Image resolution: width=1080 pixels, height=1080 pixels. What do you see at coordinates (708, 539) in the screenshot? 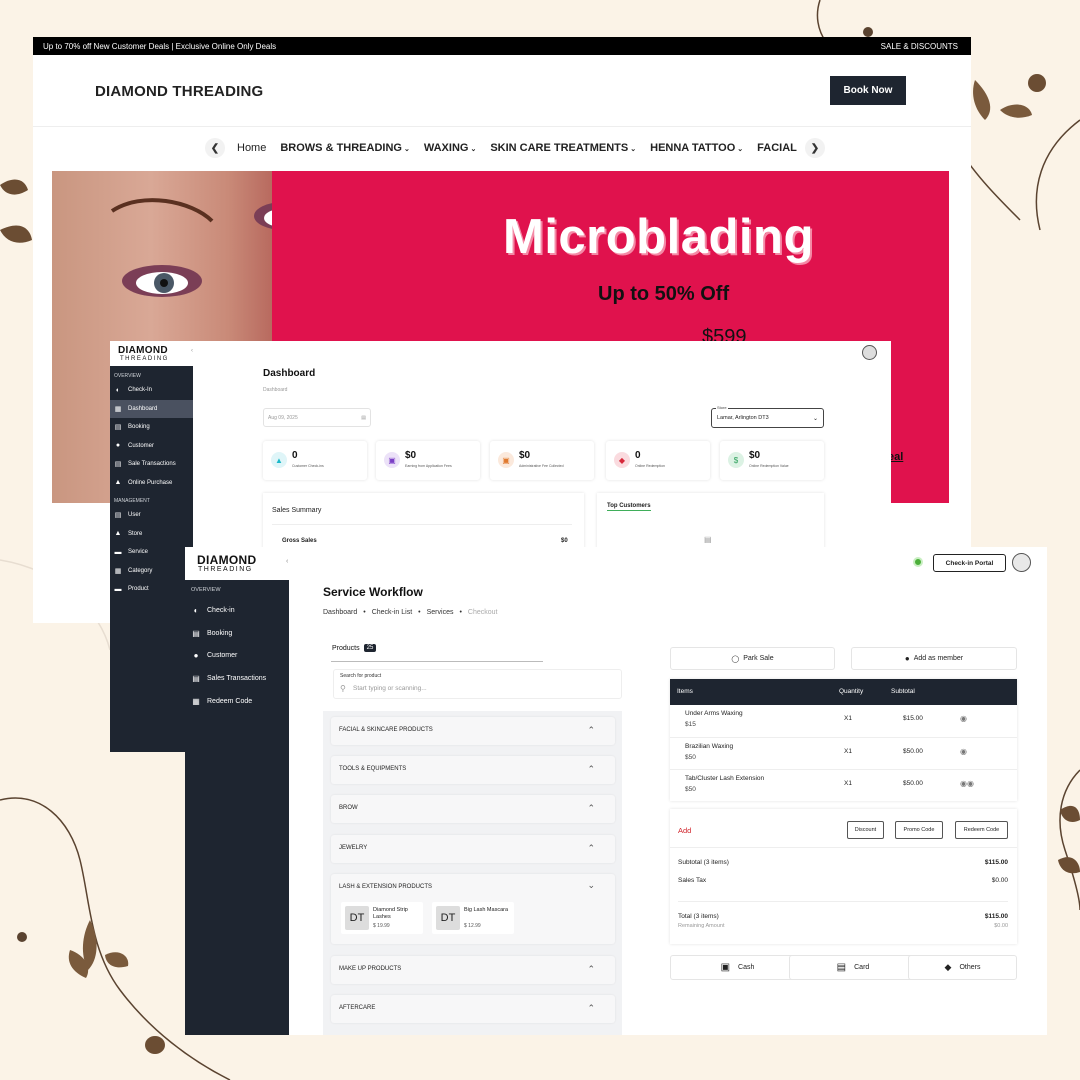
I see `empty-state-icon: ▤` at bounding box center [708, 539].